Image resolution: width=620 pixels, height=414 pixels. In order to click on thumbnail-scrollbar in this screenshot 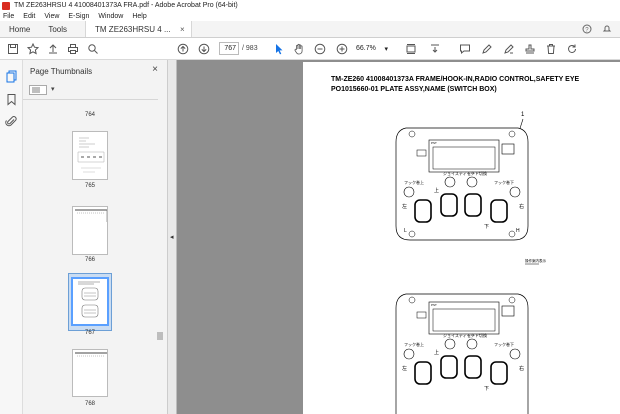, I will do `click(160, 255)`.